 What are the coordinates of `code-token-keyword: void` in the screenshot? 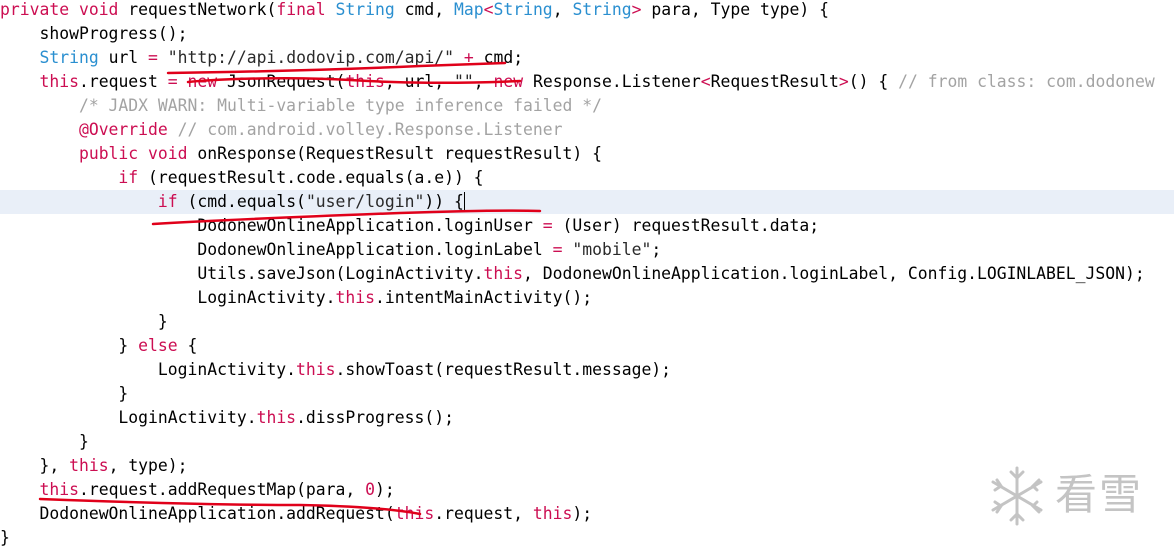 It's located at (168, 153).